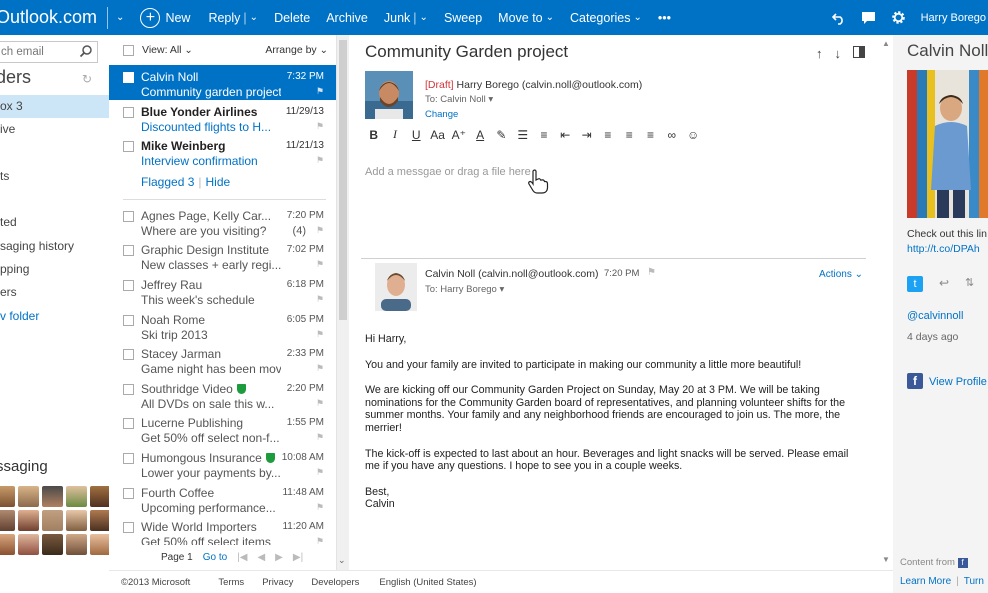 This screenshot has height=593, width=988. Describe the element at coordinates (692, 135) in the screenshot. I see `emoticon-icon: ☺` at that location.